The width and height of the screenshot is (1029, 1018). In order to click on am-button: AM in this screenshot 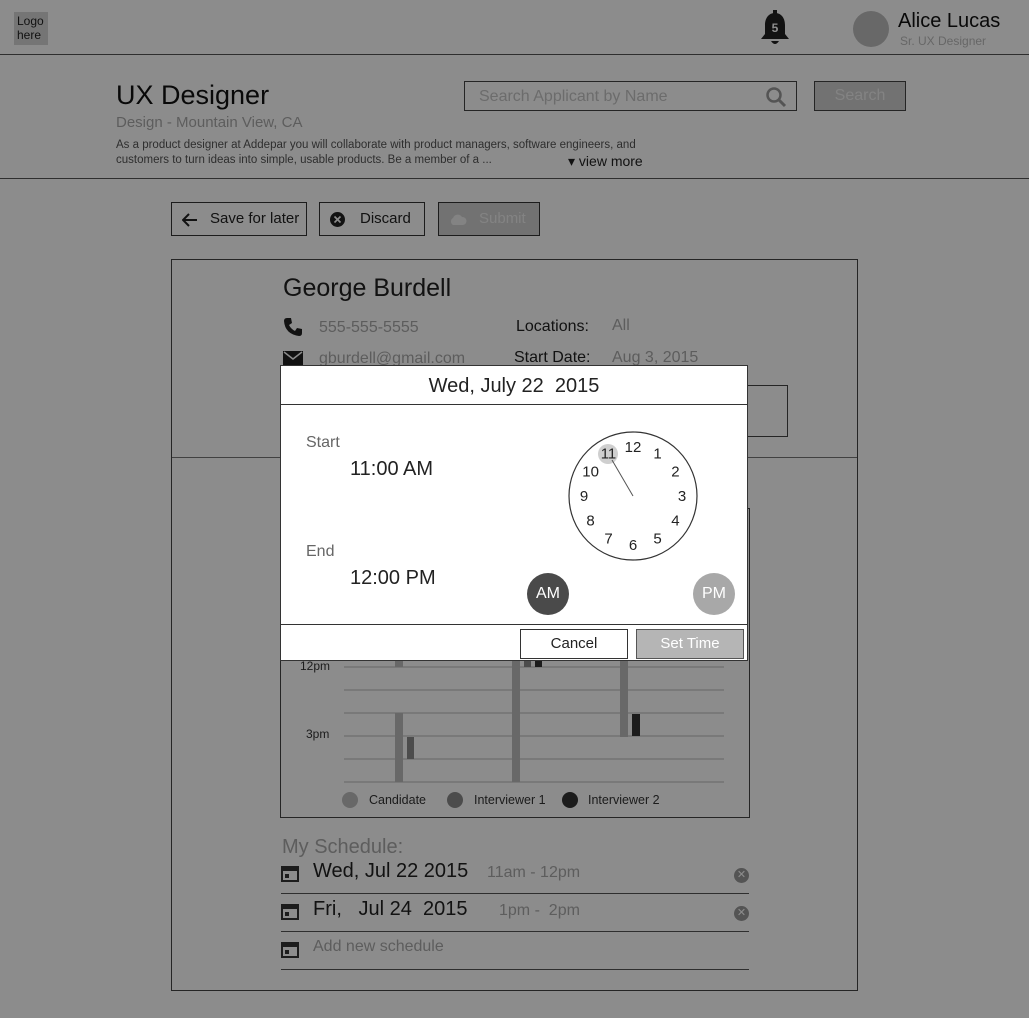, I will do `click(548, 594)`.